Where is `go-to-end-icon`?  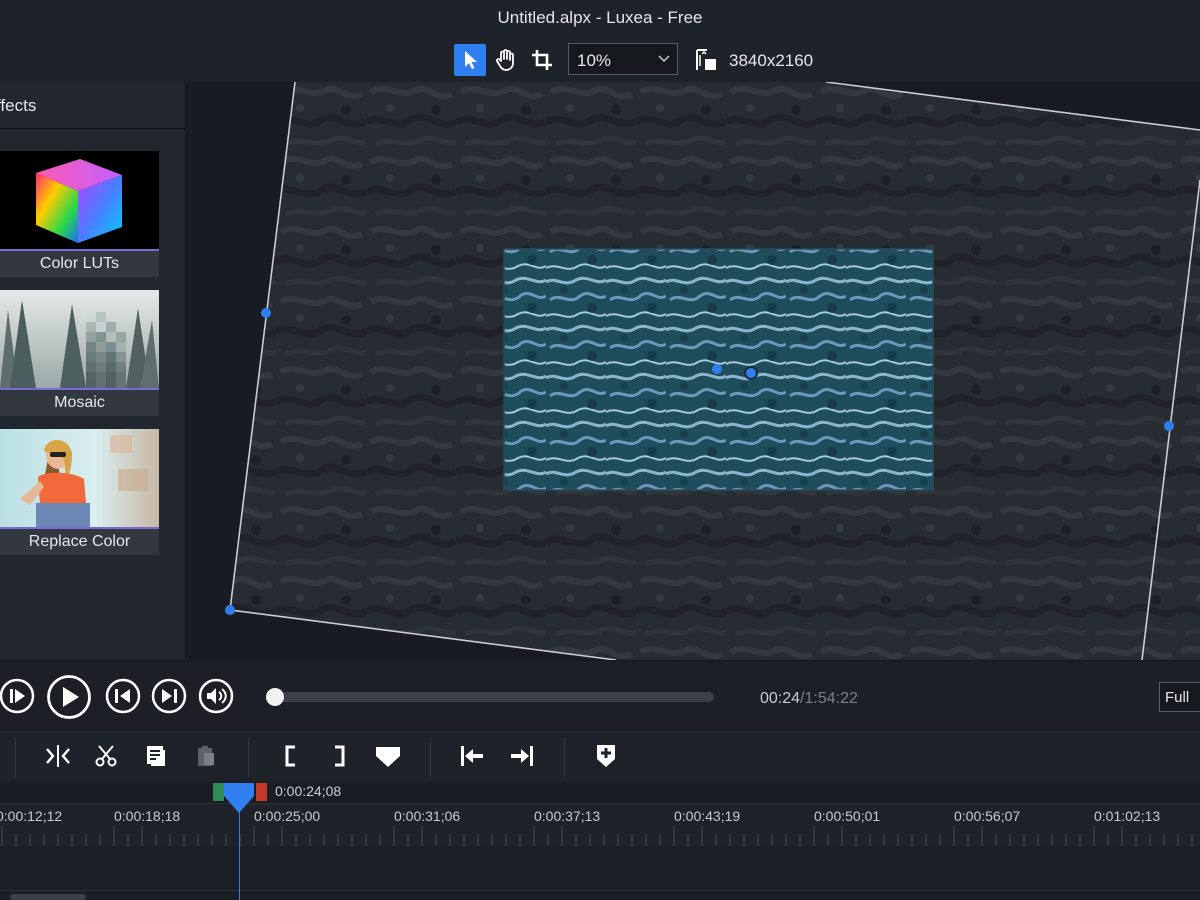 go-to-end-icon is located at coordinates (522, 756).